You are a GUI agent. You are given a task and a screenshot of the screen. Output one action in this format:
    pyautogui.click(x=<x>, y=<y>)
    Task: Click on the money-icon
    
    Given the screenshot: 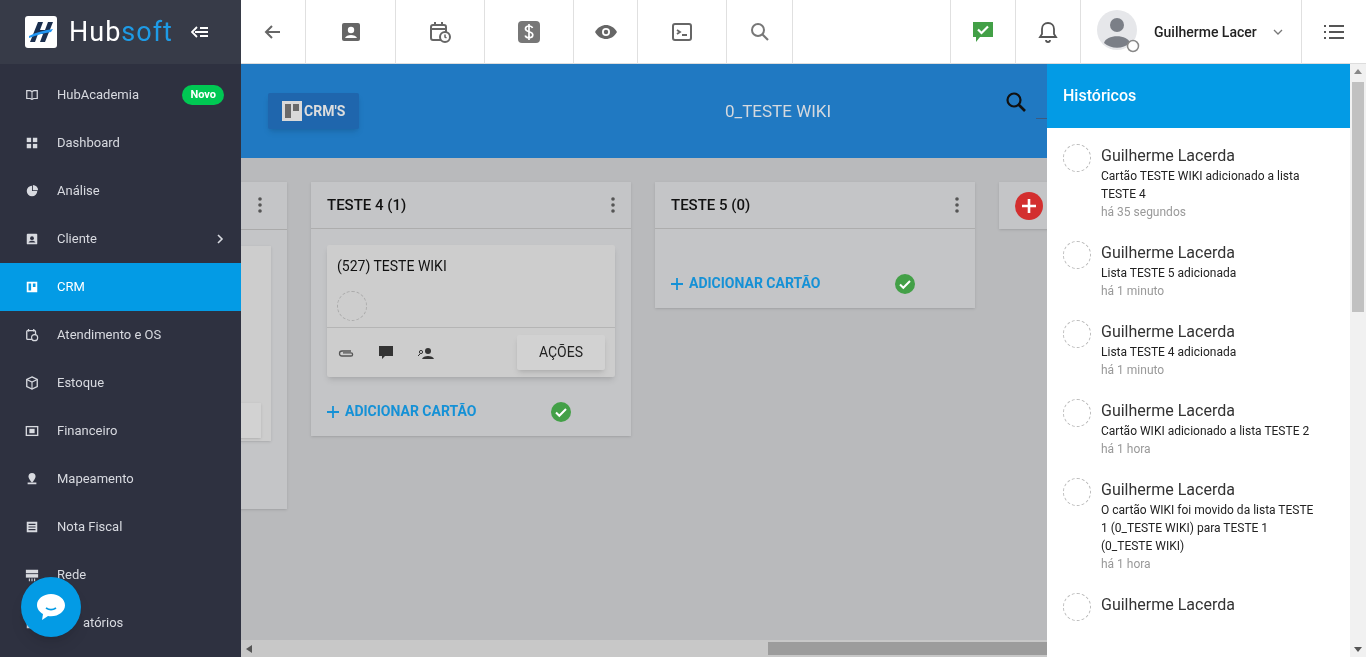 What is the action you would take?
    pyautogui.click(x=32, y=431)
    